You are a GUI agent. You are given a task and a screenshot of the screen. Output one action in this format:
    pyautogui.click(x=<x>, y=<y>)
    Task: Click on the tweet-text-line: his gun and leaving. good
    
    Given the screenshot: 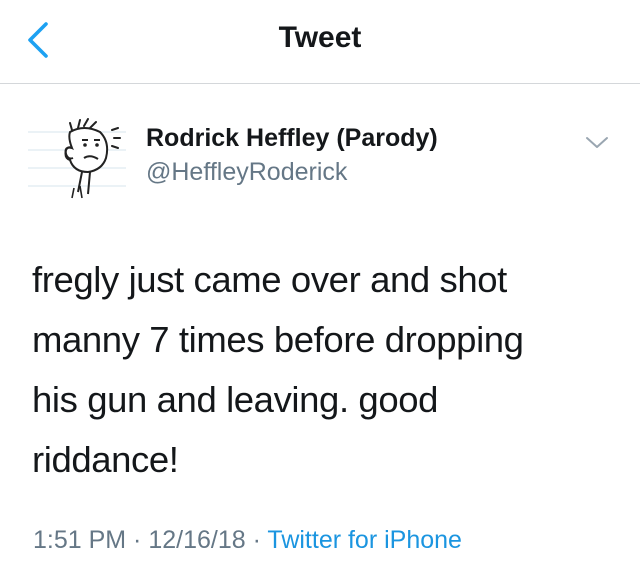 What is the action you would take?
    pyautogui.click(x=235, y=399)
    